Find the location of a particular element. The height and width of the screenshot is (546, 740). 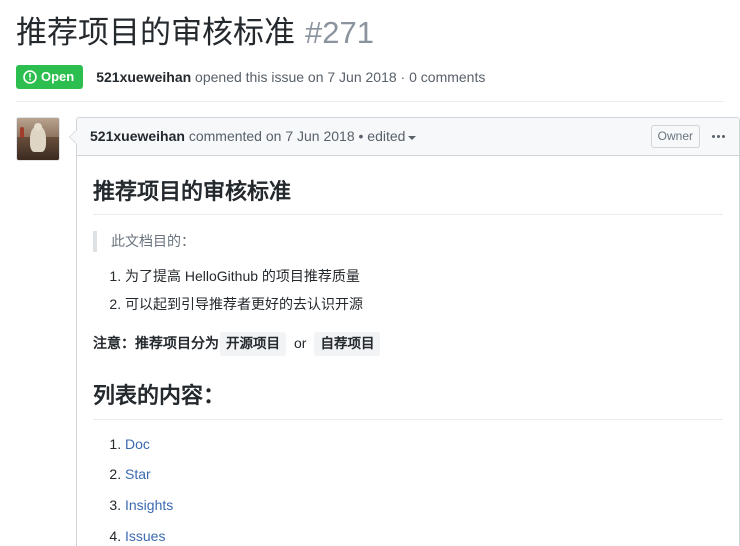

chevron-down-icon is located at coordinates (412, 137).